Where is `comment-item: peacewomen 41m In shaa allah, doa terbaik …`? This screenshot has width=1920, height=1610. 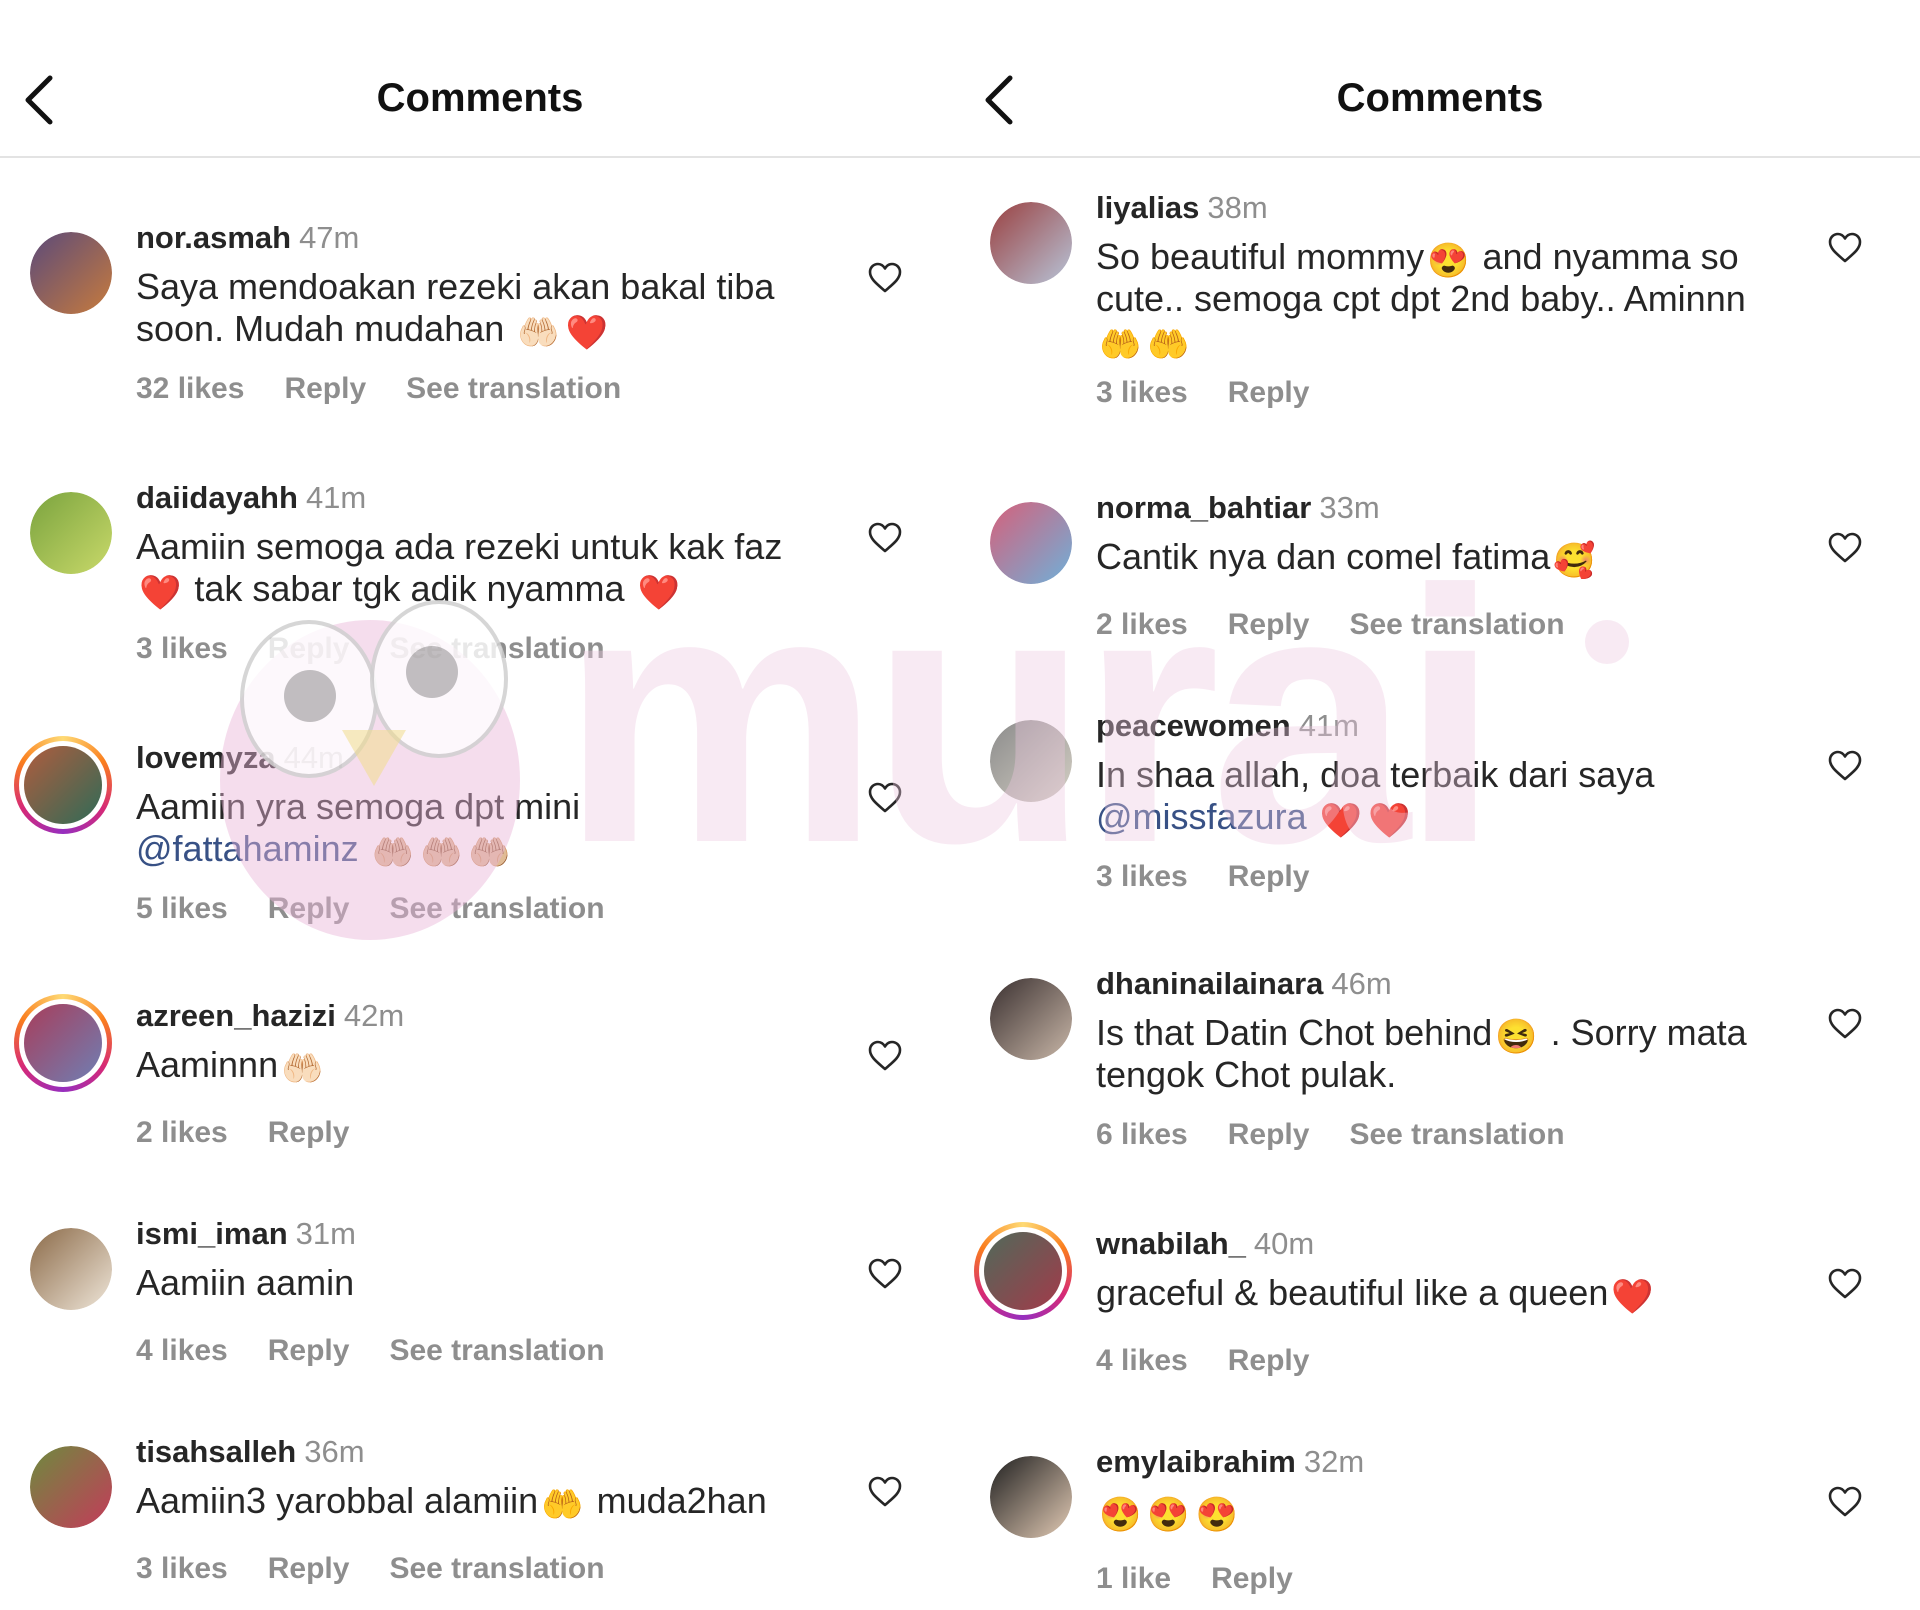
comment-item: peacewomen 41m In shaa allah, doa terbaik … is located at coordinates (1440, 814).